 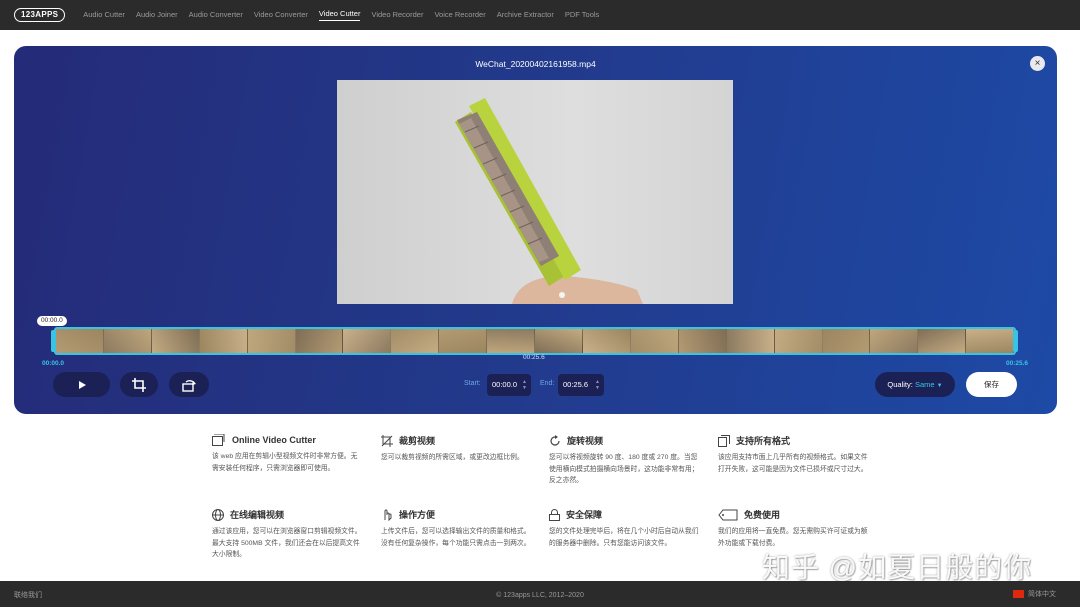 What do you see at coordinates (339, 15) in the screenshot?
I see `nav-item-video-cutter: Video Cutter` at bounding box center [339, 15].